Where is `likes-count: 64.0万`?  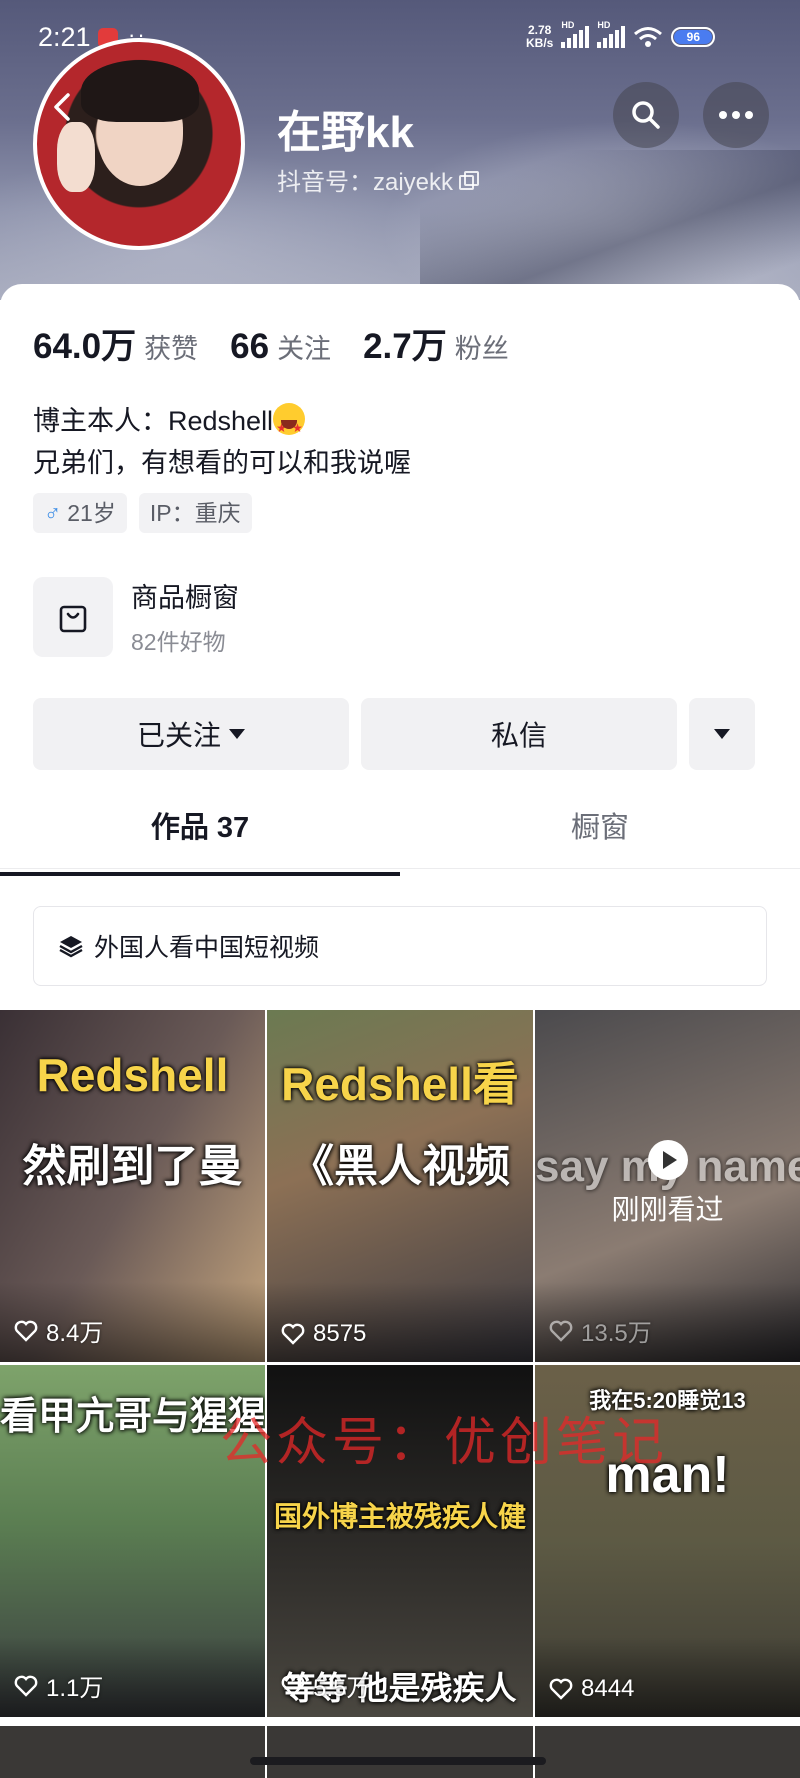
likes-count: 64.0万 is located at coordinates (85, 346).